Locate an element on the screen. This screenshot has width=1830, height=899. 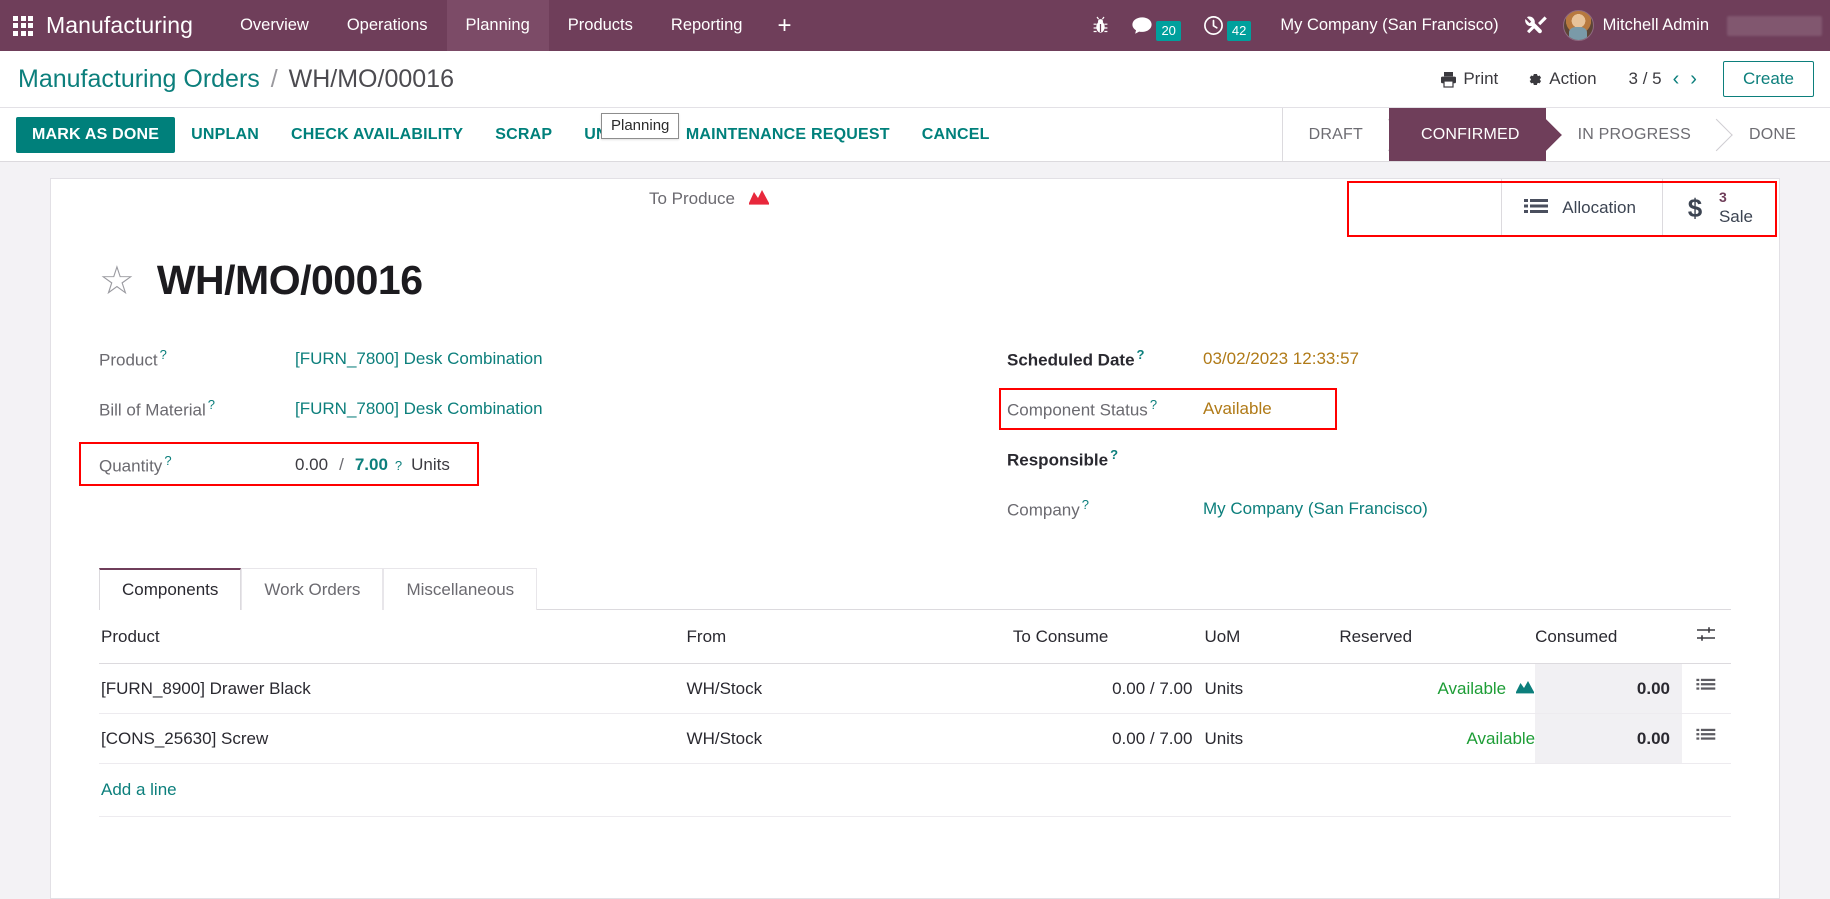
quantity-to-produce-input: 7.00 is located at coordinates (371, 465).